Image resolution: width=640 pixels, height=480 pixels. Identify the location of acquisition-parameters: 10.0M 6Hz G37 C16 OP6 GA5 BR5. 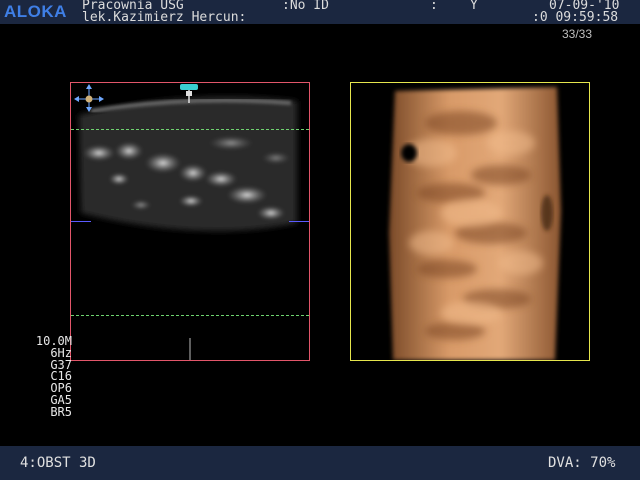
(46, 377).